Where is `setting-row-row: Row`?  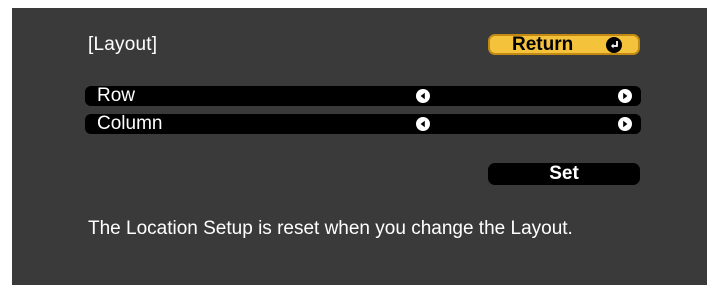
setting-row-row: Row is located at coordinates (363, 96).